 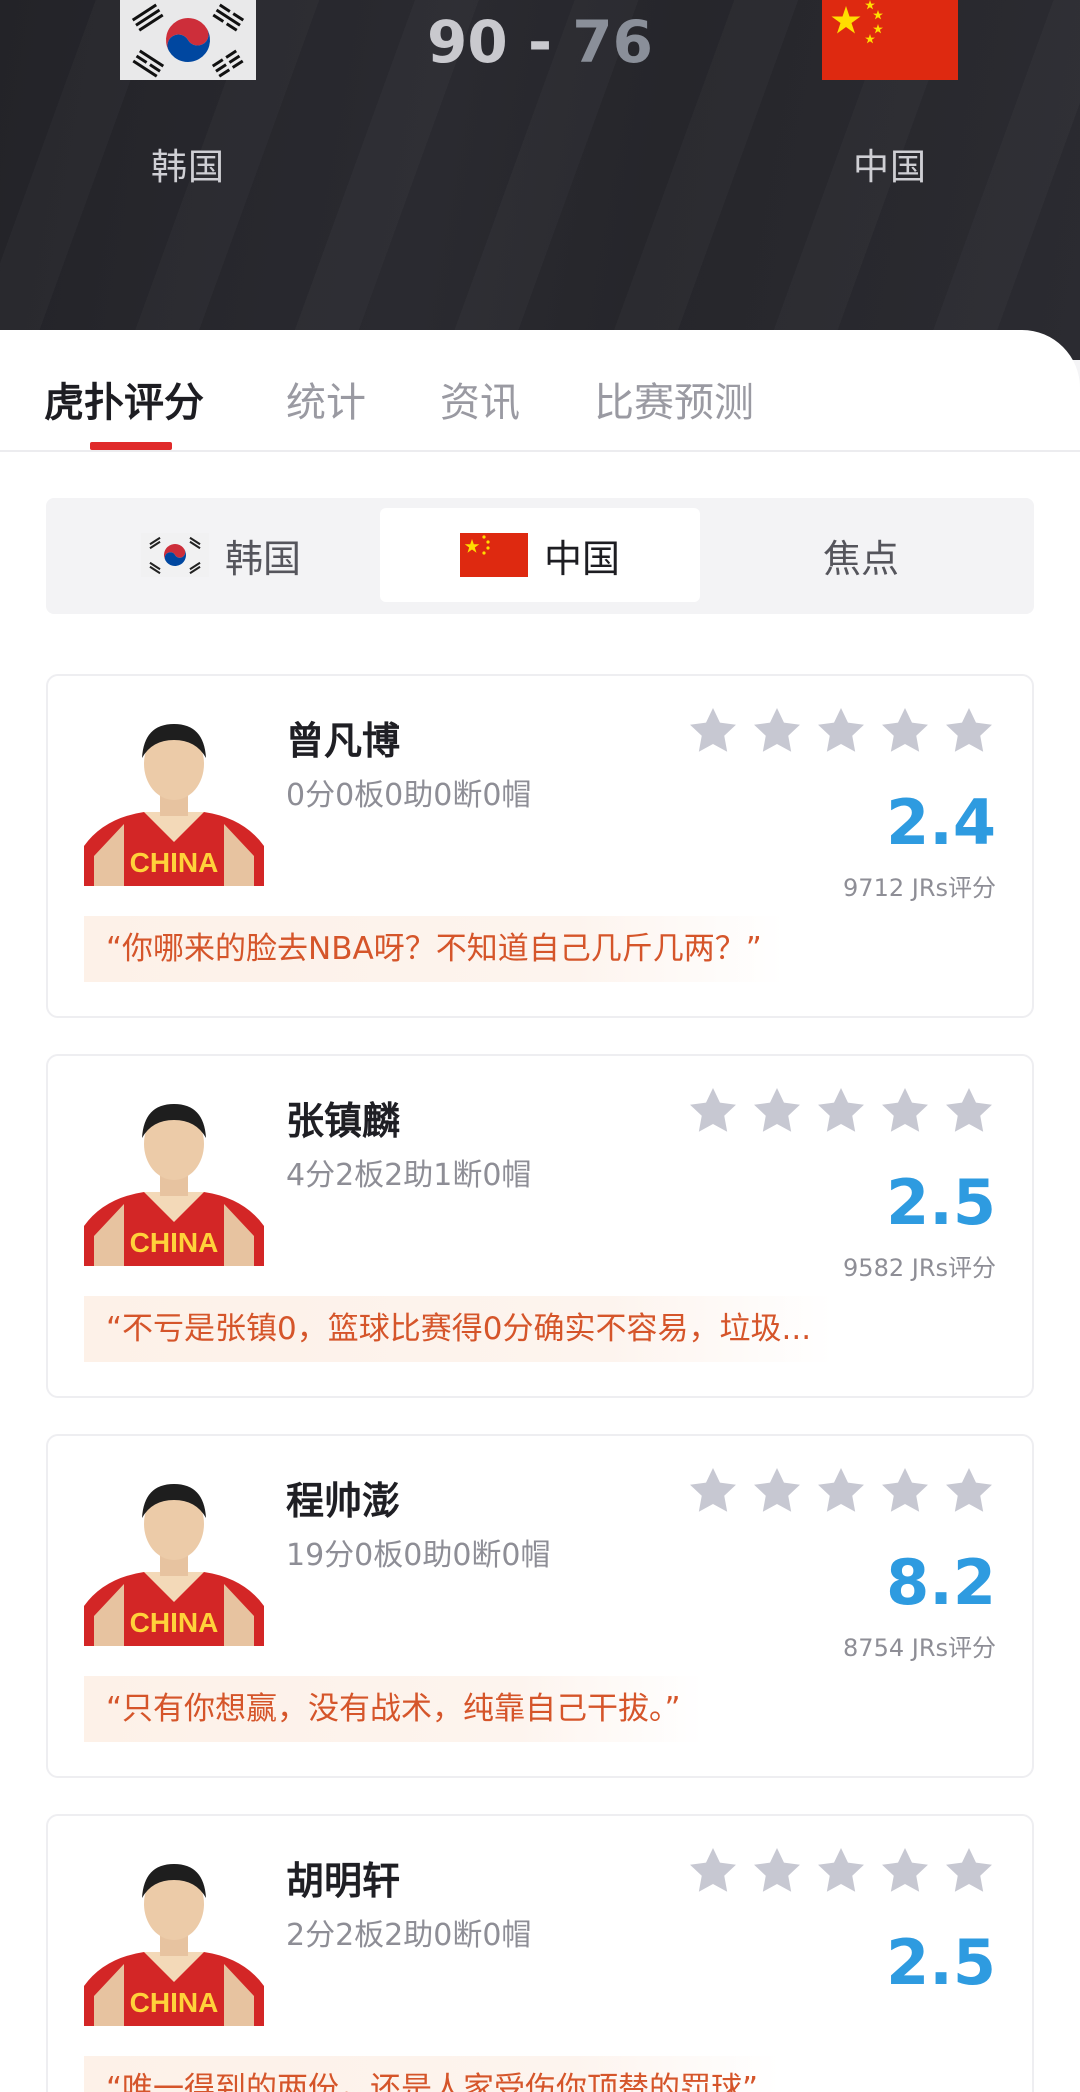 What do you see at coordinates (674, 399) in the screenshot?
I see `tab-prediction: 比赛预测` at bounding box center [674, 399].